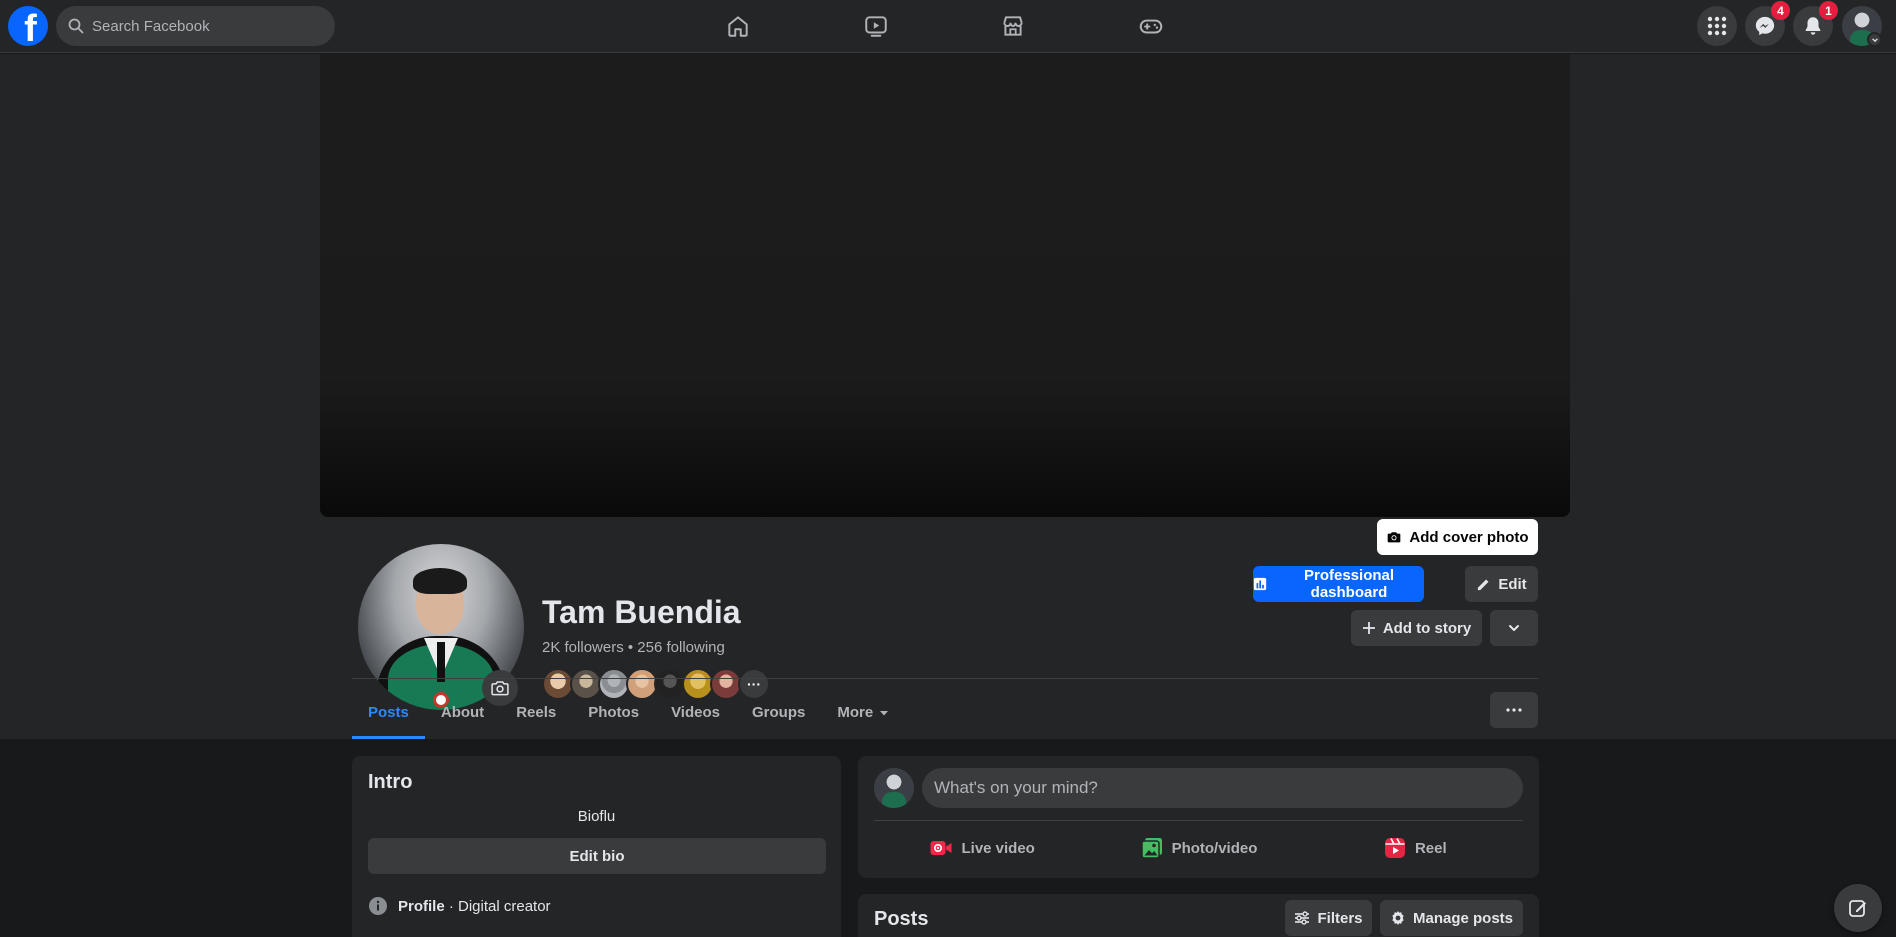 The width and height of the screenshot is (1896, 937). Describe the element at coordinates (1260, 584) in the screenshot. I see `dashboard-icon` at that location.